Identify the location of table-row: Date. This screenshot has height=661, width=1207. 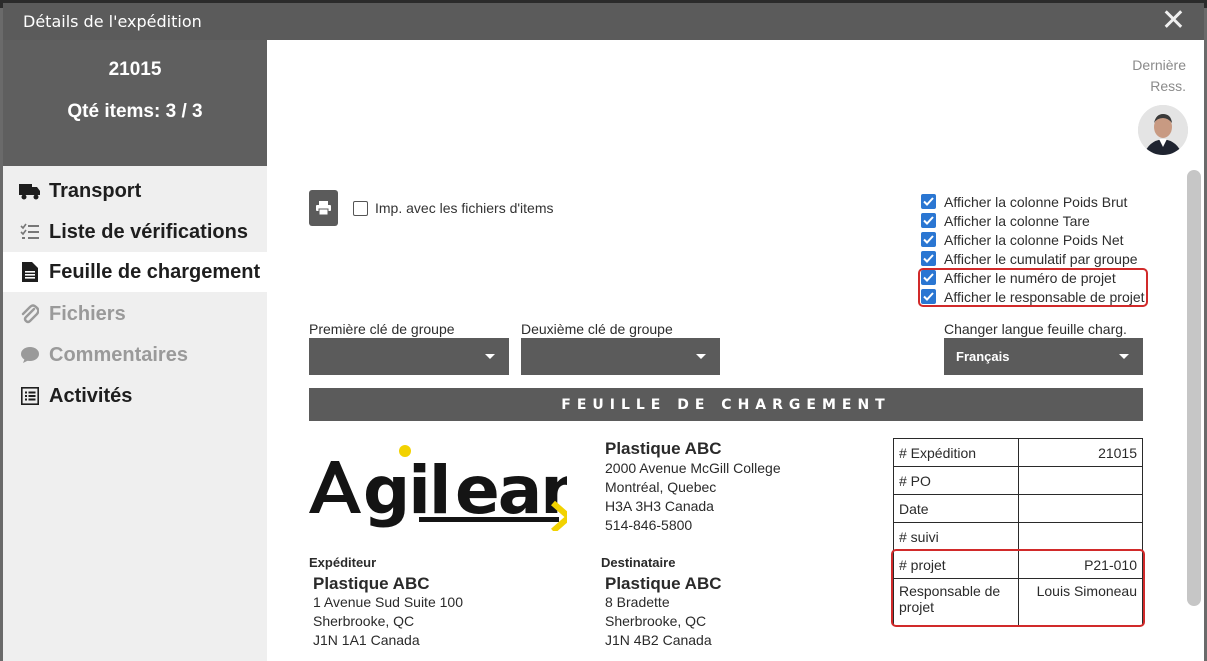
(1018, 508).